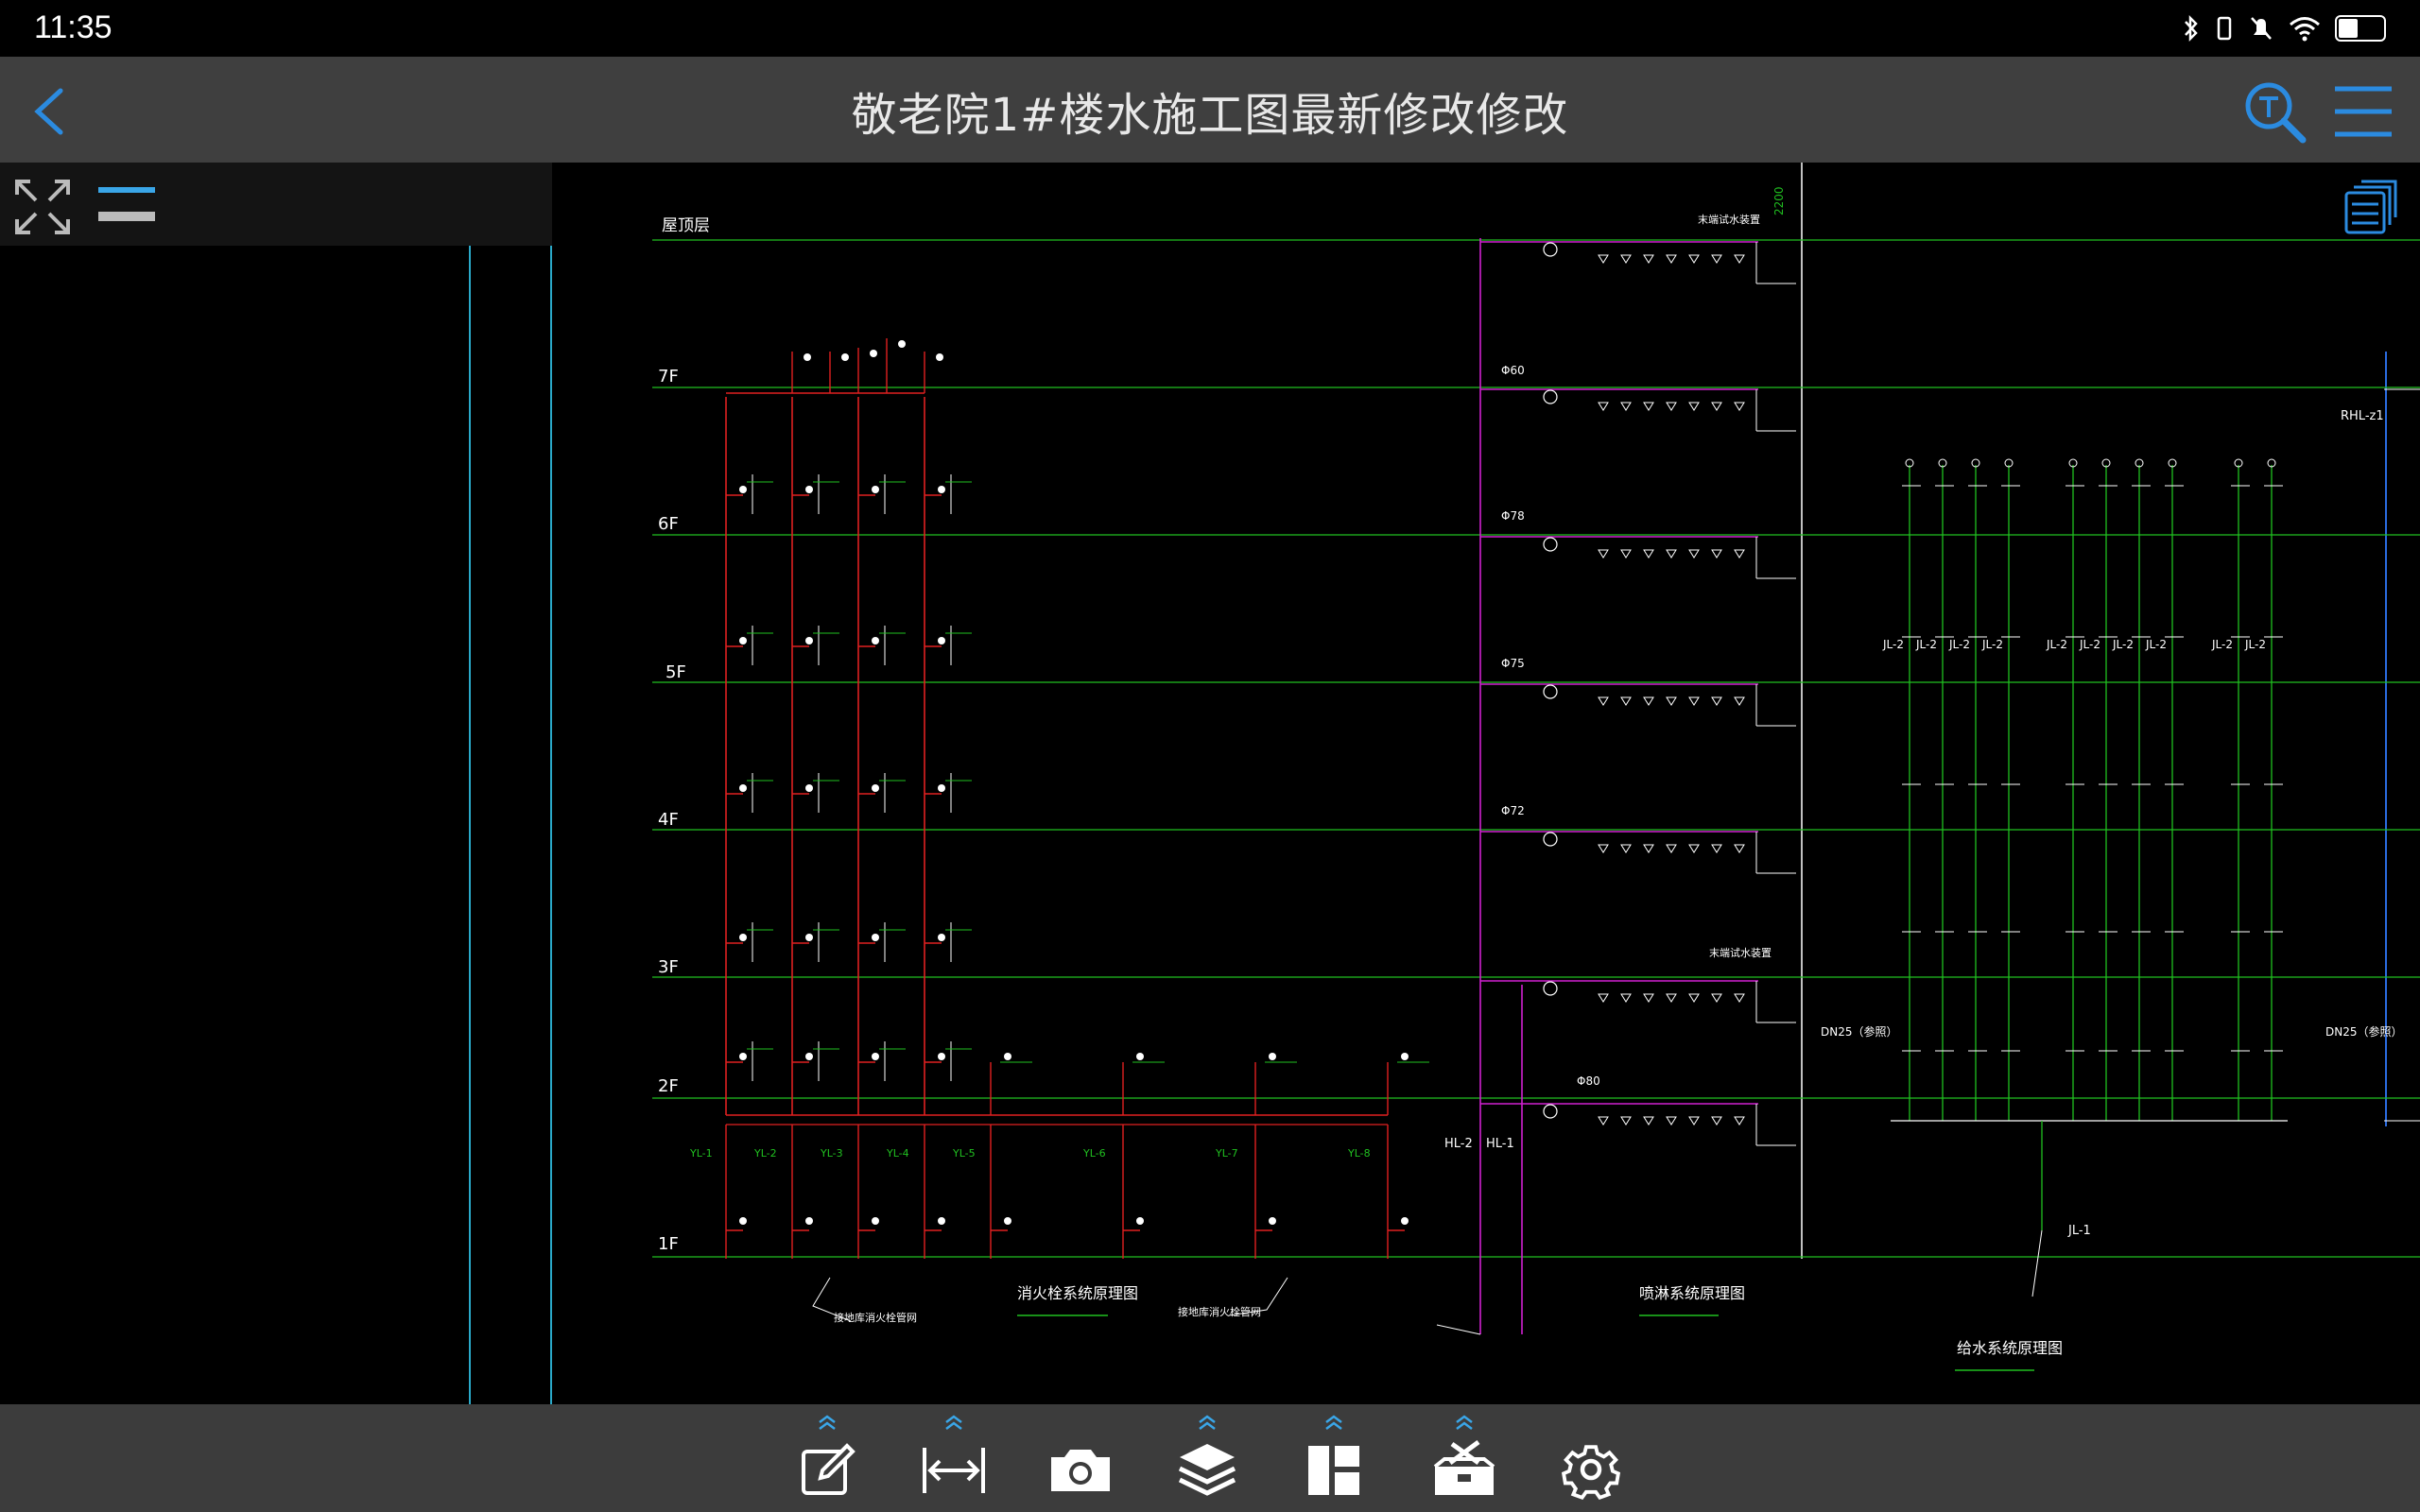 The image size is (2420, 1512). What do you see at coordinates (668, 820) in the screenshot?
I see `floor-label-4f: 4F` at bounding box center [668, 820].